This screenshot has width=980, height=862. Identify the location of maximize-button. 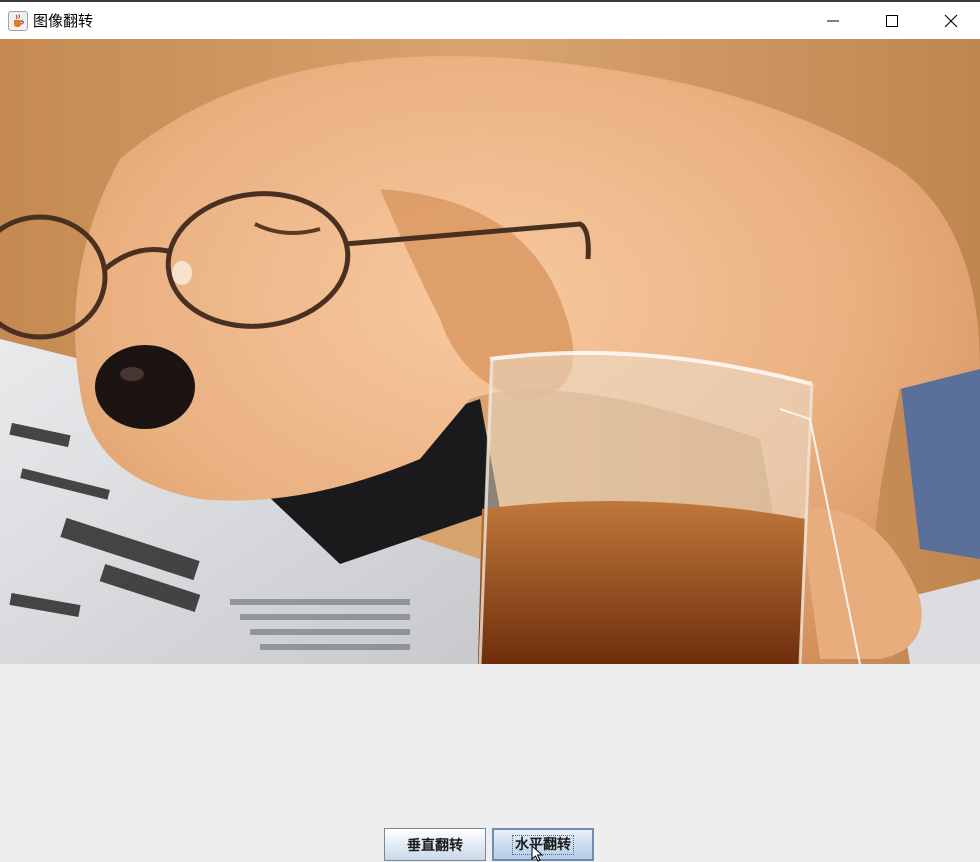
(892, 20).